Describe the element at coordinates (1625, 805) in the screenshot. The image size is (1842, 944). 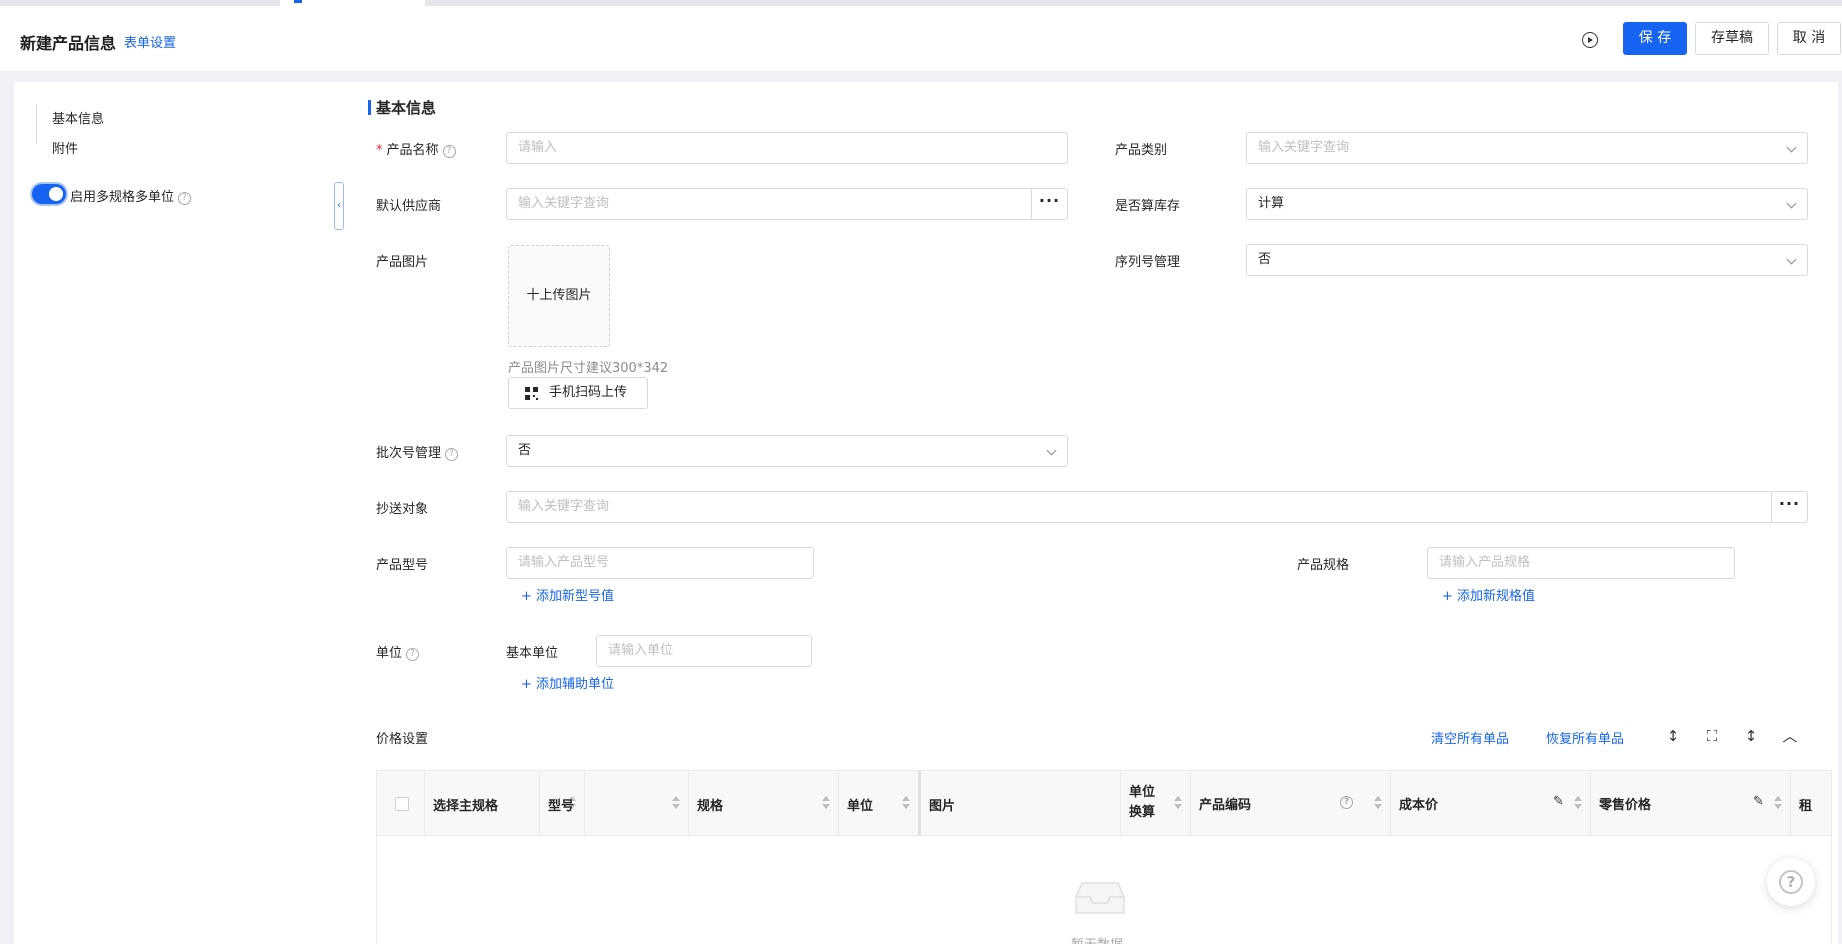
I see `column-label: 零售价格` at that location.